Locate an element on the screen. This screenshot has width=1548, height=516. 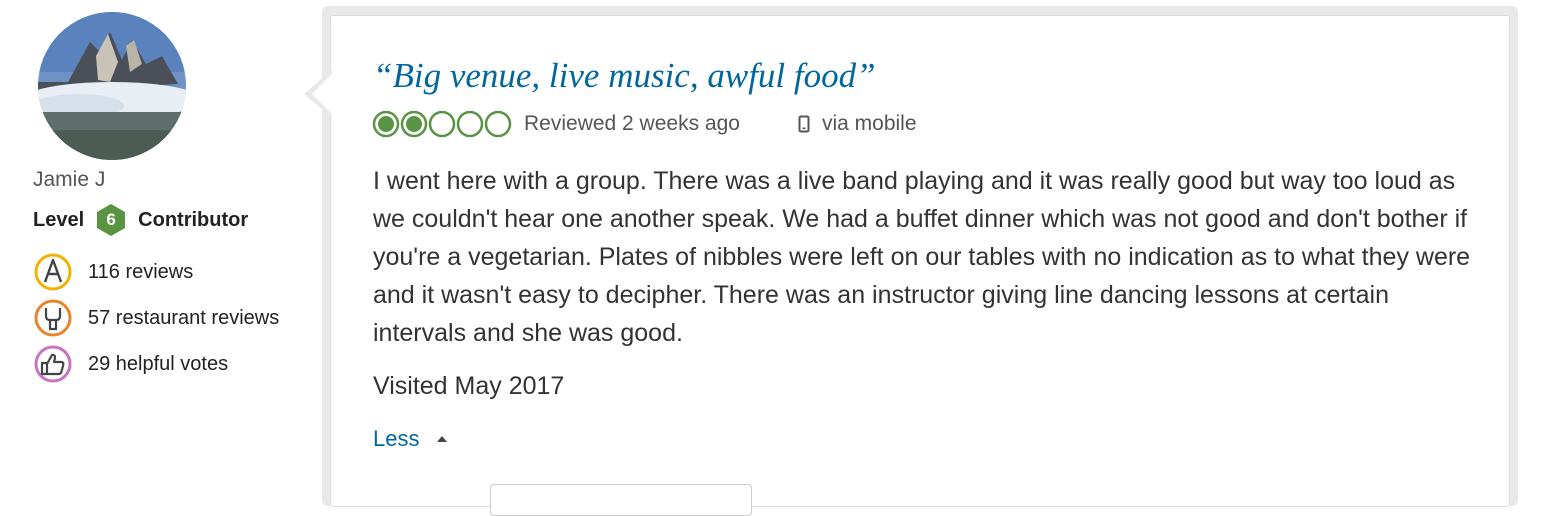
stat-helpful-votes-label: 29 helpful votes is located at coordinates (158, 363).